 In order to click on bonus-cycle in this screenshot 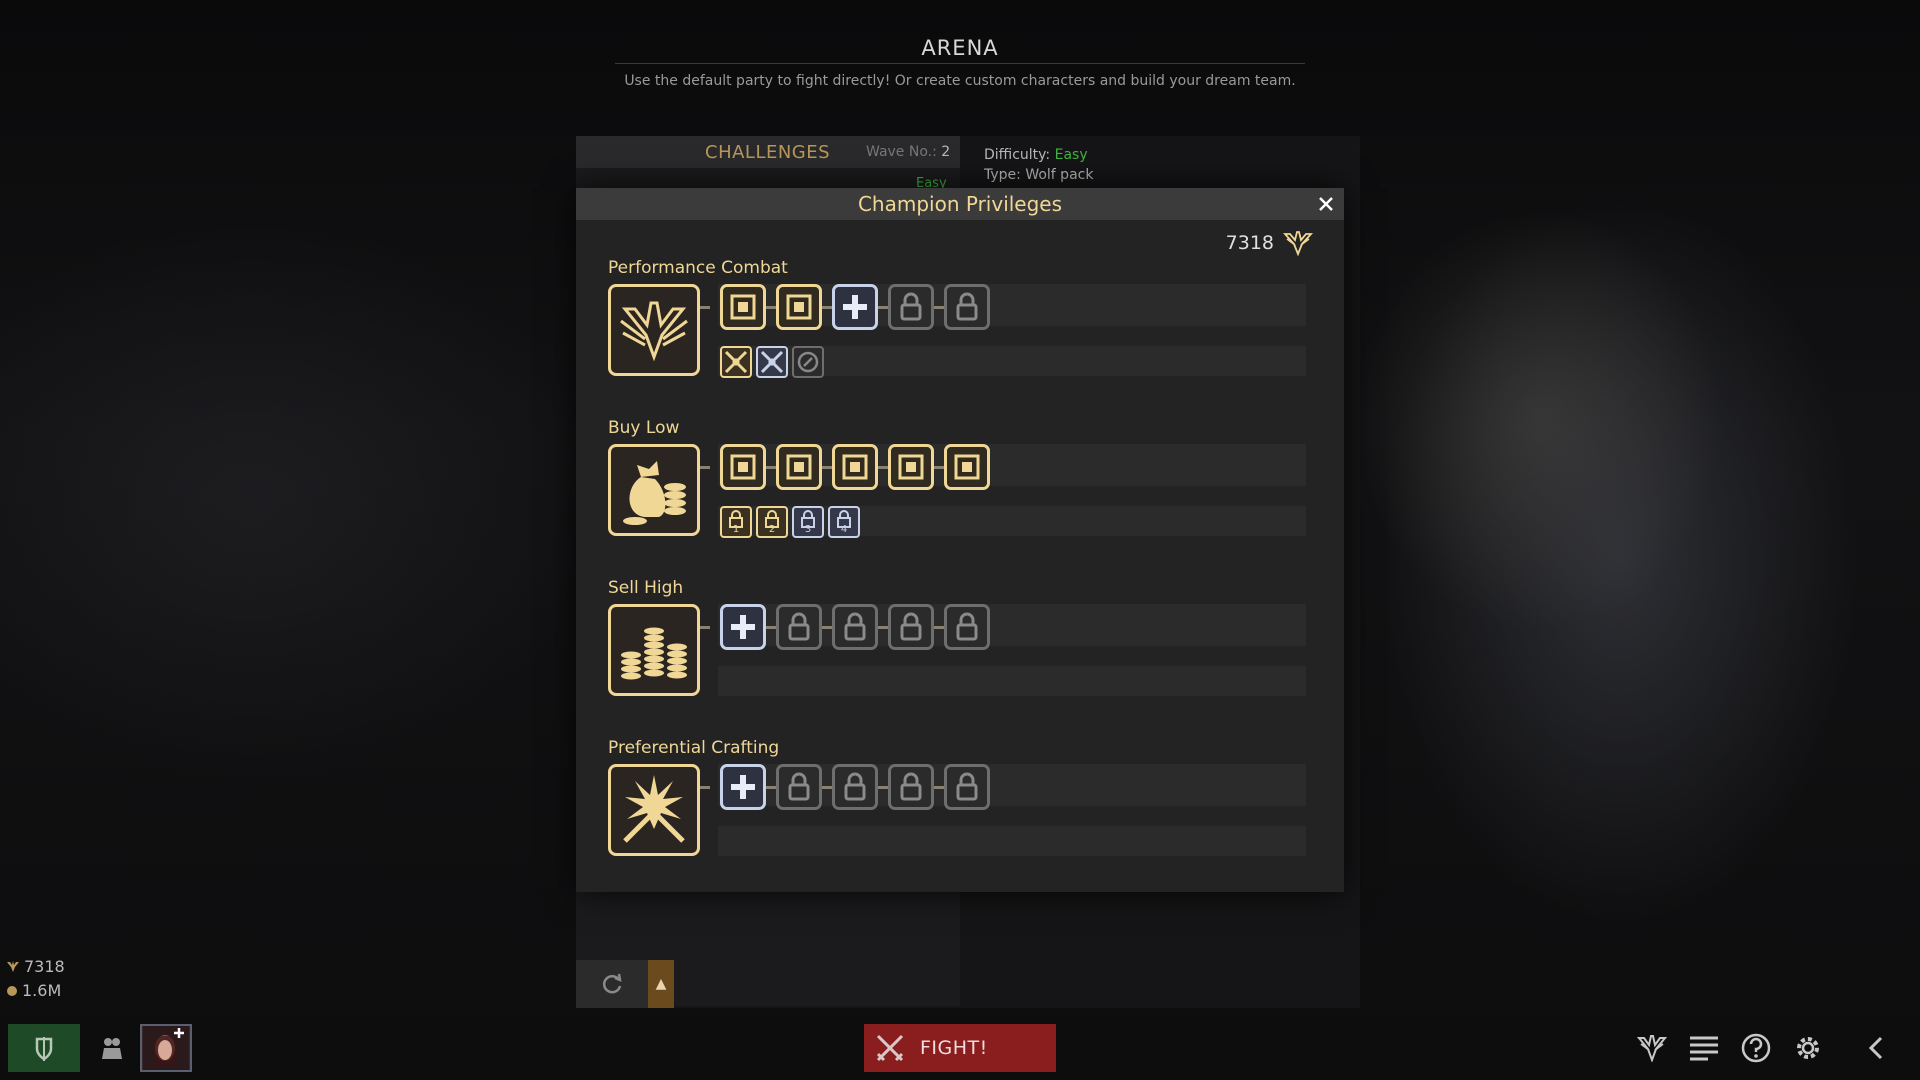, I will do `click(808, 362)`.